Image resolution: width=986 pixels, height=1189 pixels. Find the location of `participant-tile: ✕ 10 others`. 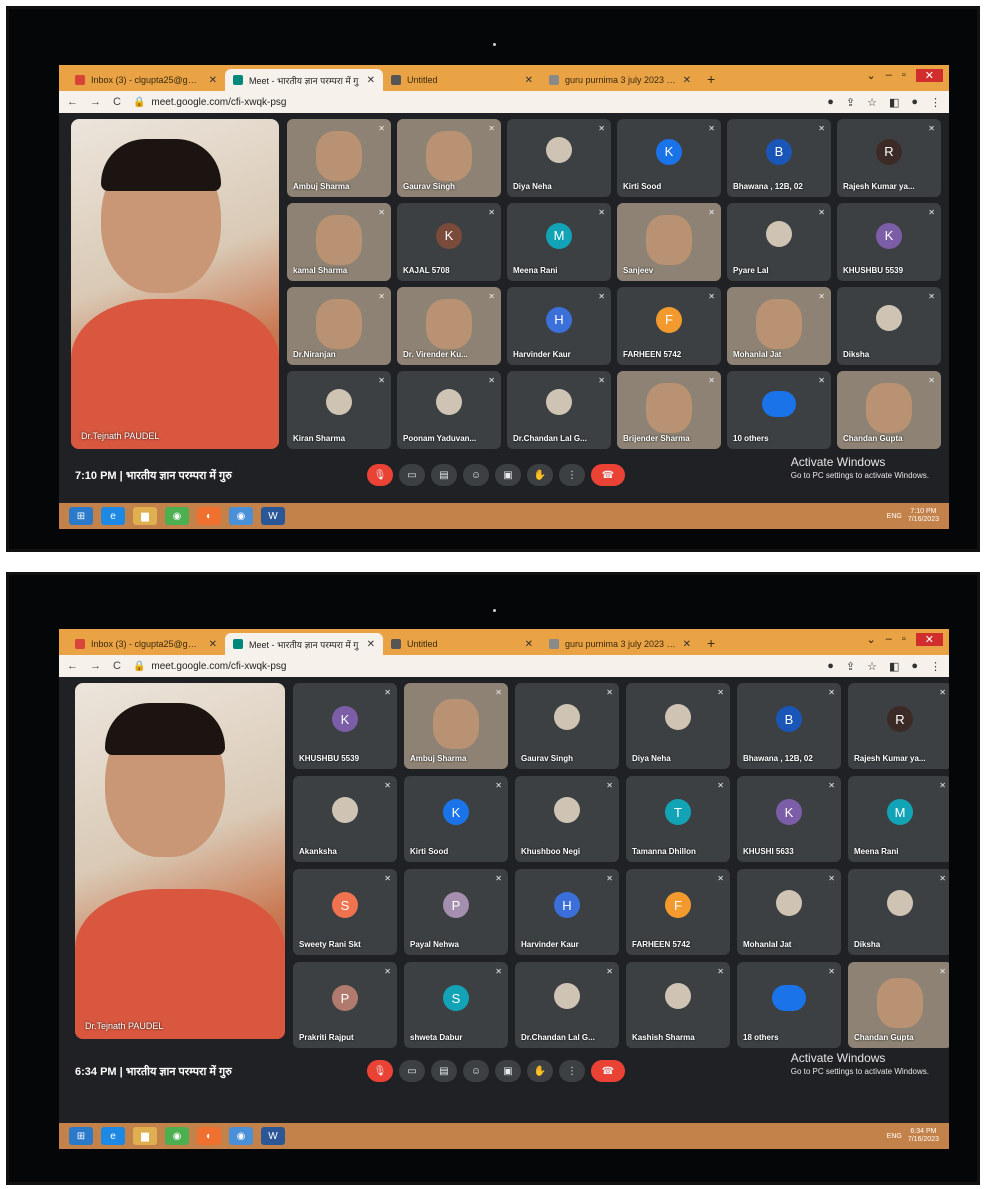

participant-tile: ✕ 10 others is located at coordinates (779, 410).